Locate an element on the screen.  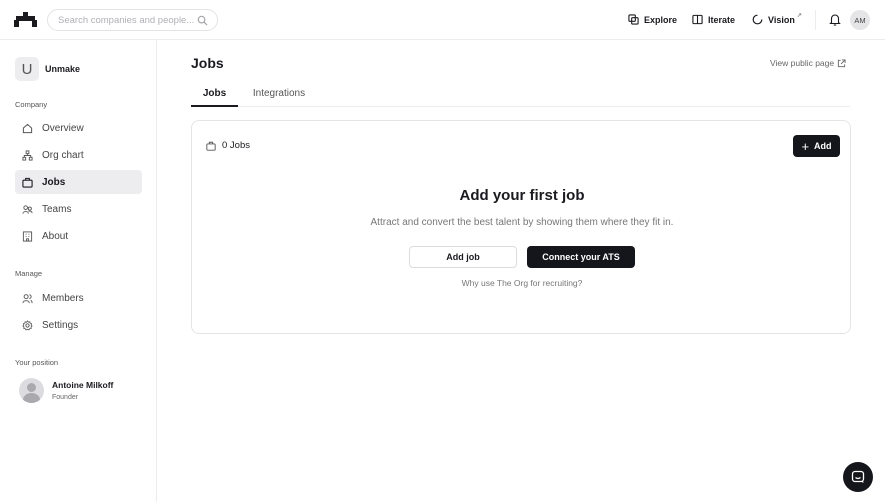
external-link-icon: ↗ is located at coordinates (799, 16).